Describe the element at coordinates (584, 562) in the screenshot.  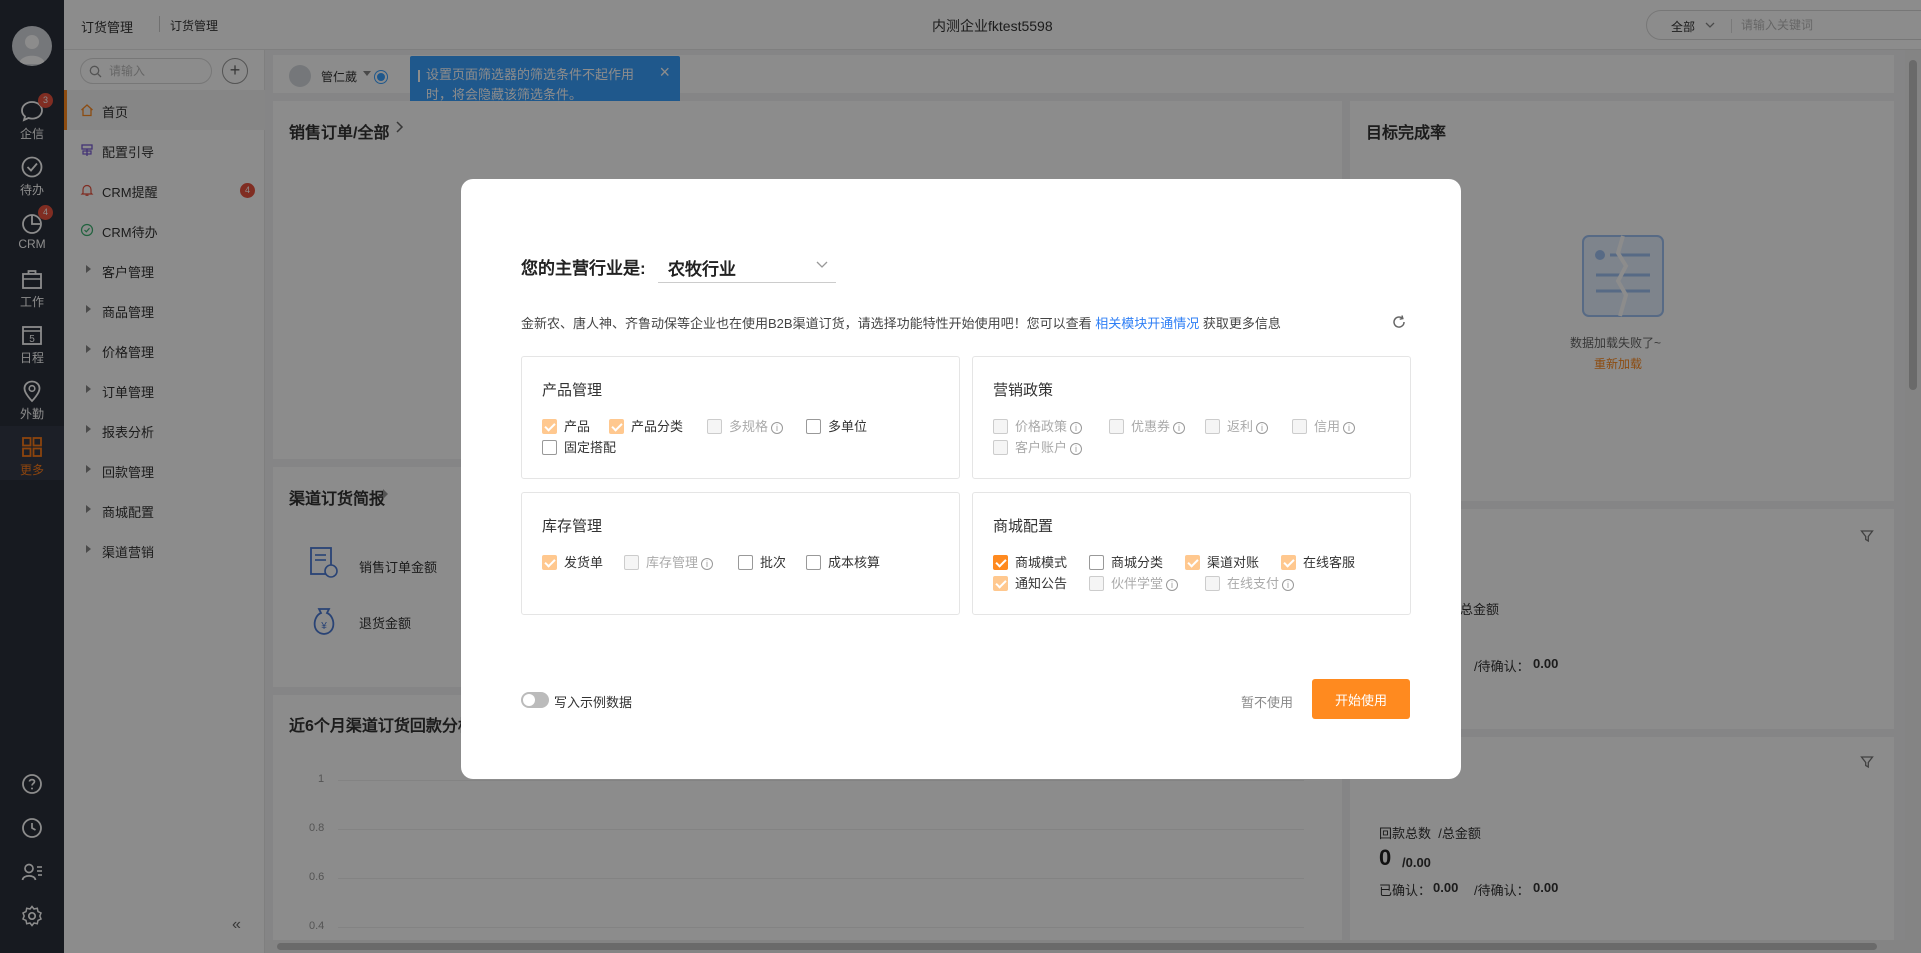
I see `option-label: 发货单` at that location.